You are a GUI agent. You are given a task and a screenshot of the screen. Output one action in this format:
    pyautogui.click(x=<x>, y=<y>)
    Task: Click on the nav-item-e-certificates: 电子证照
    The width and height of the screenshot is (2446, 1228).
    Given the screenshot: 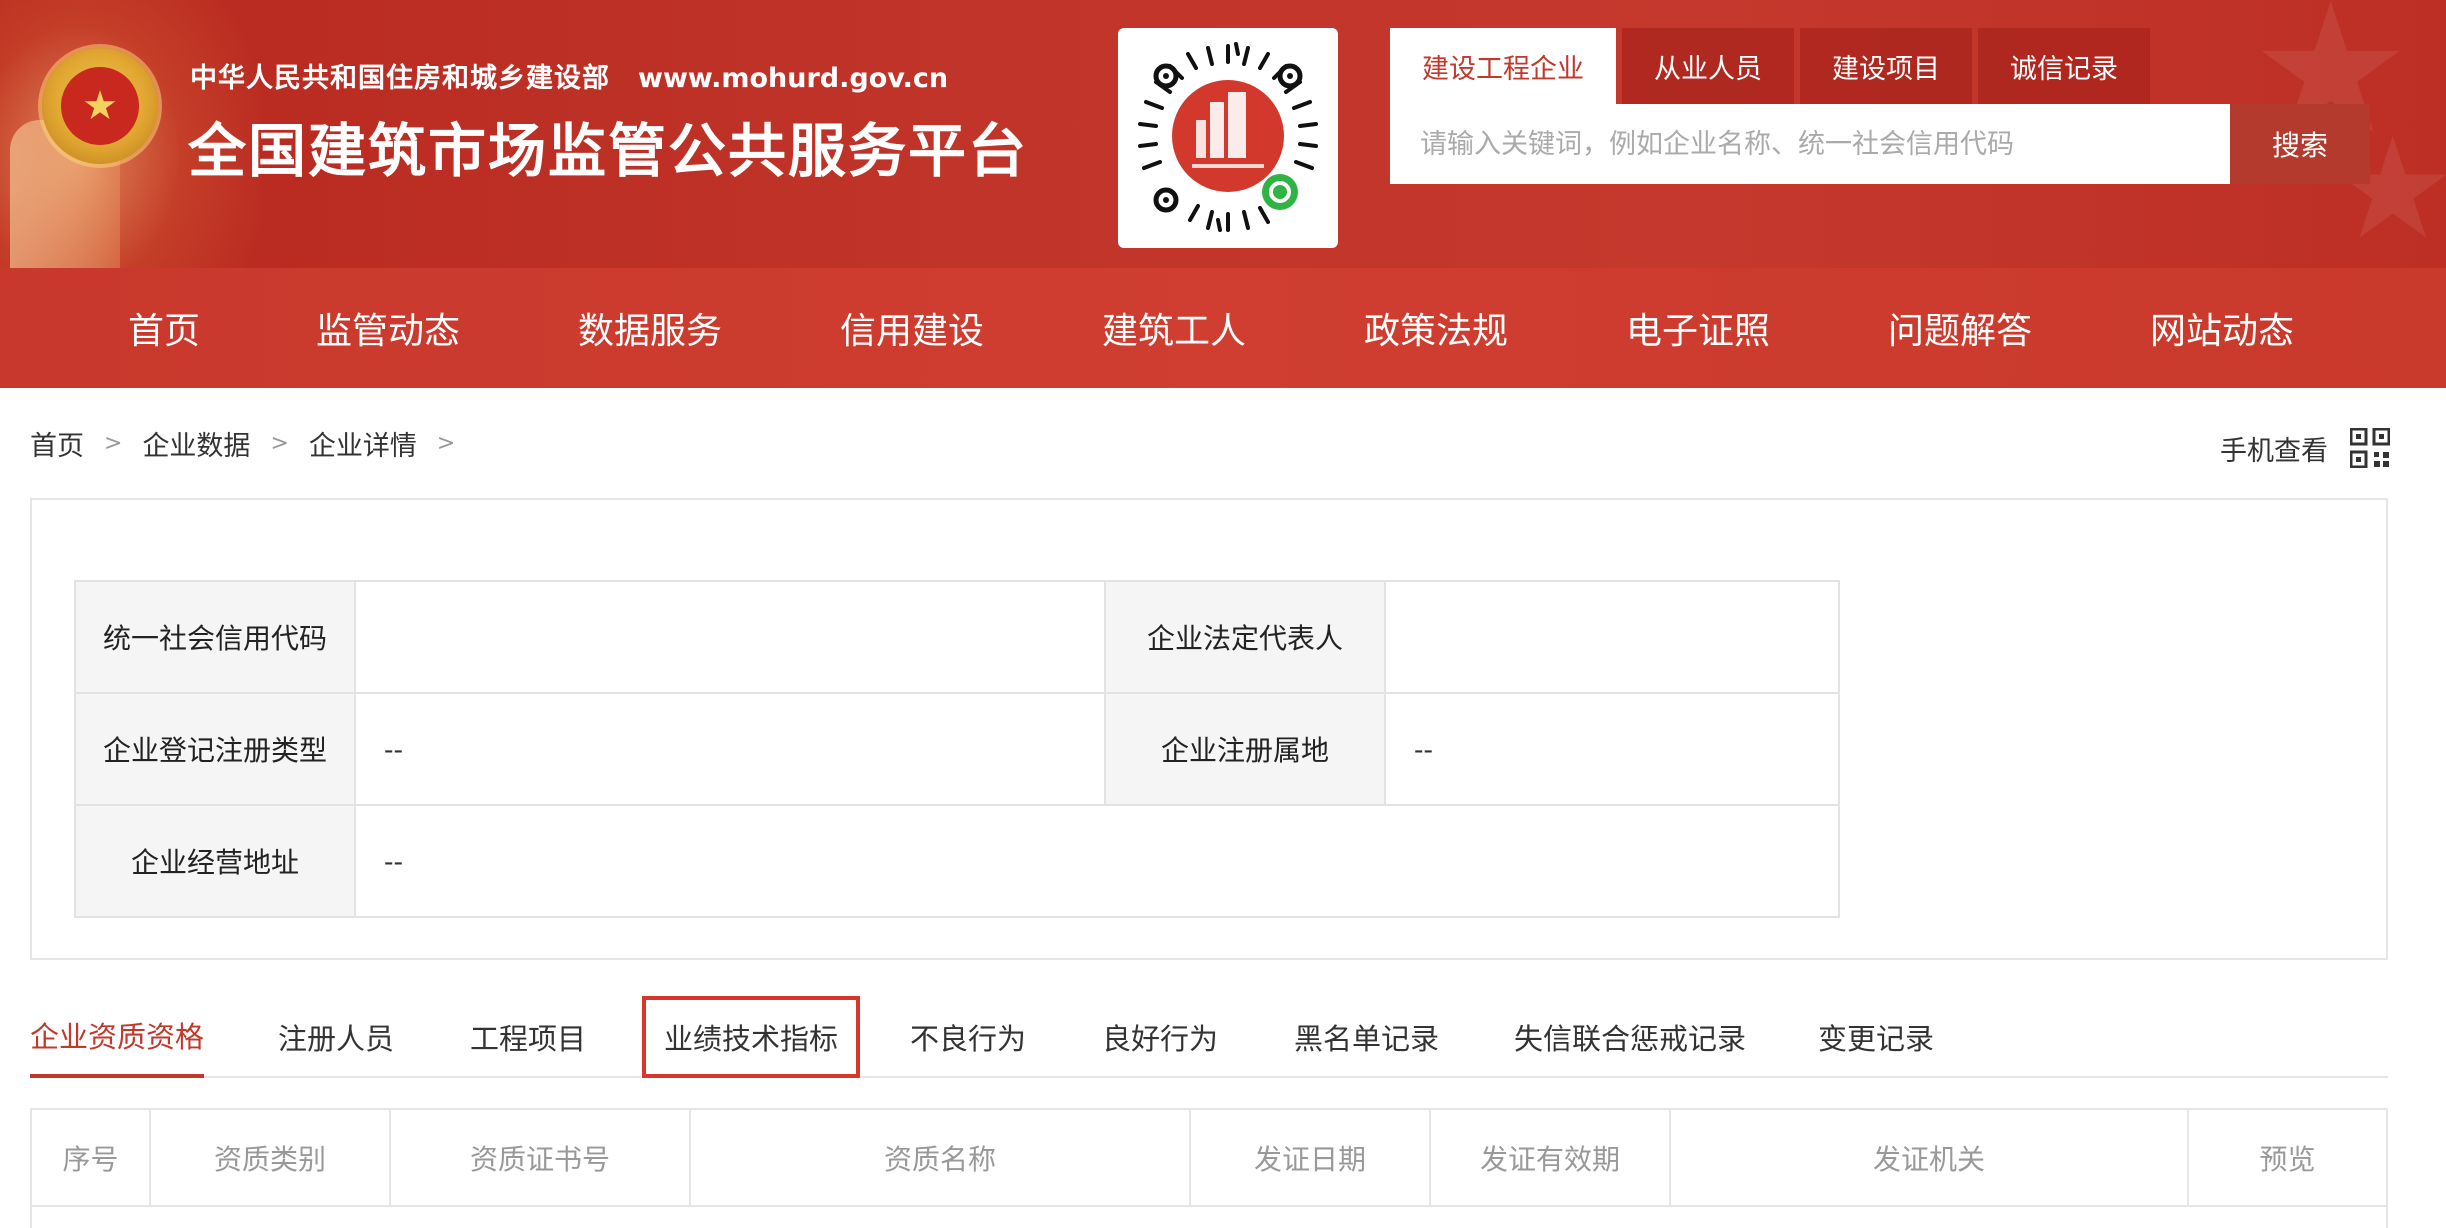 What is the action you would take?
    pyautogui.click(x=1698, y=328)
    